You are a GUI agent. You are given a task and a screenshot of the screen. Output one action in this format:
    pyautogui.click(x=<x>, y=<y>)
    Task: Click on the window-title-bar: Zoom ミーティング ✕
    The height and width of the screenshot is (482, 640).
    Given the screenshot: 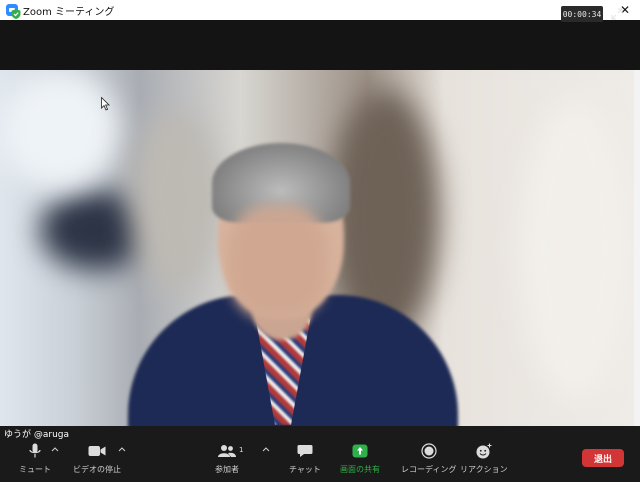 What is the action you would take?
    pyautogui.click(x=320, y=10)
    